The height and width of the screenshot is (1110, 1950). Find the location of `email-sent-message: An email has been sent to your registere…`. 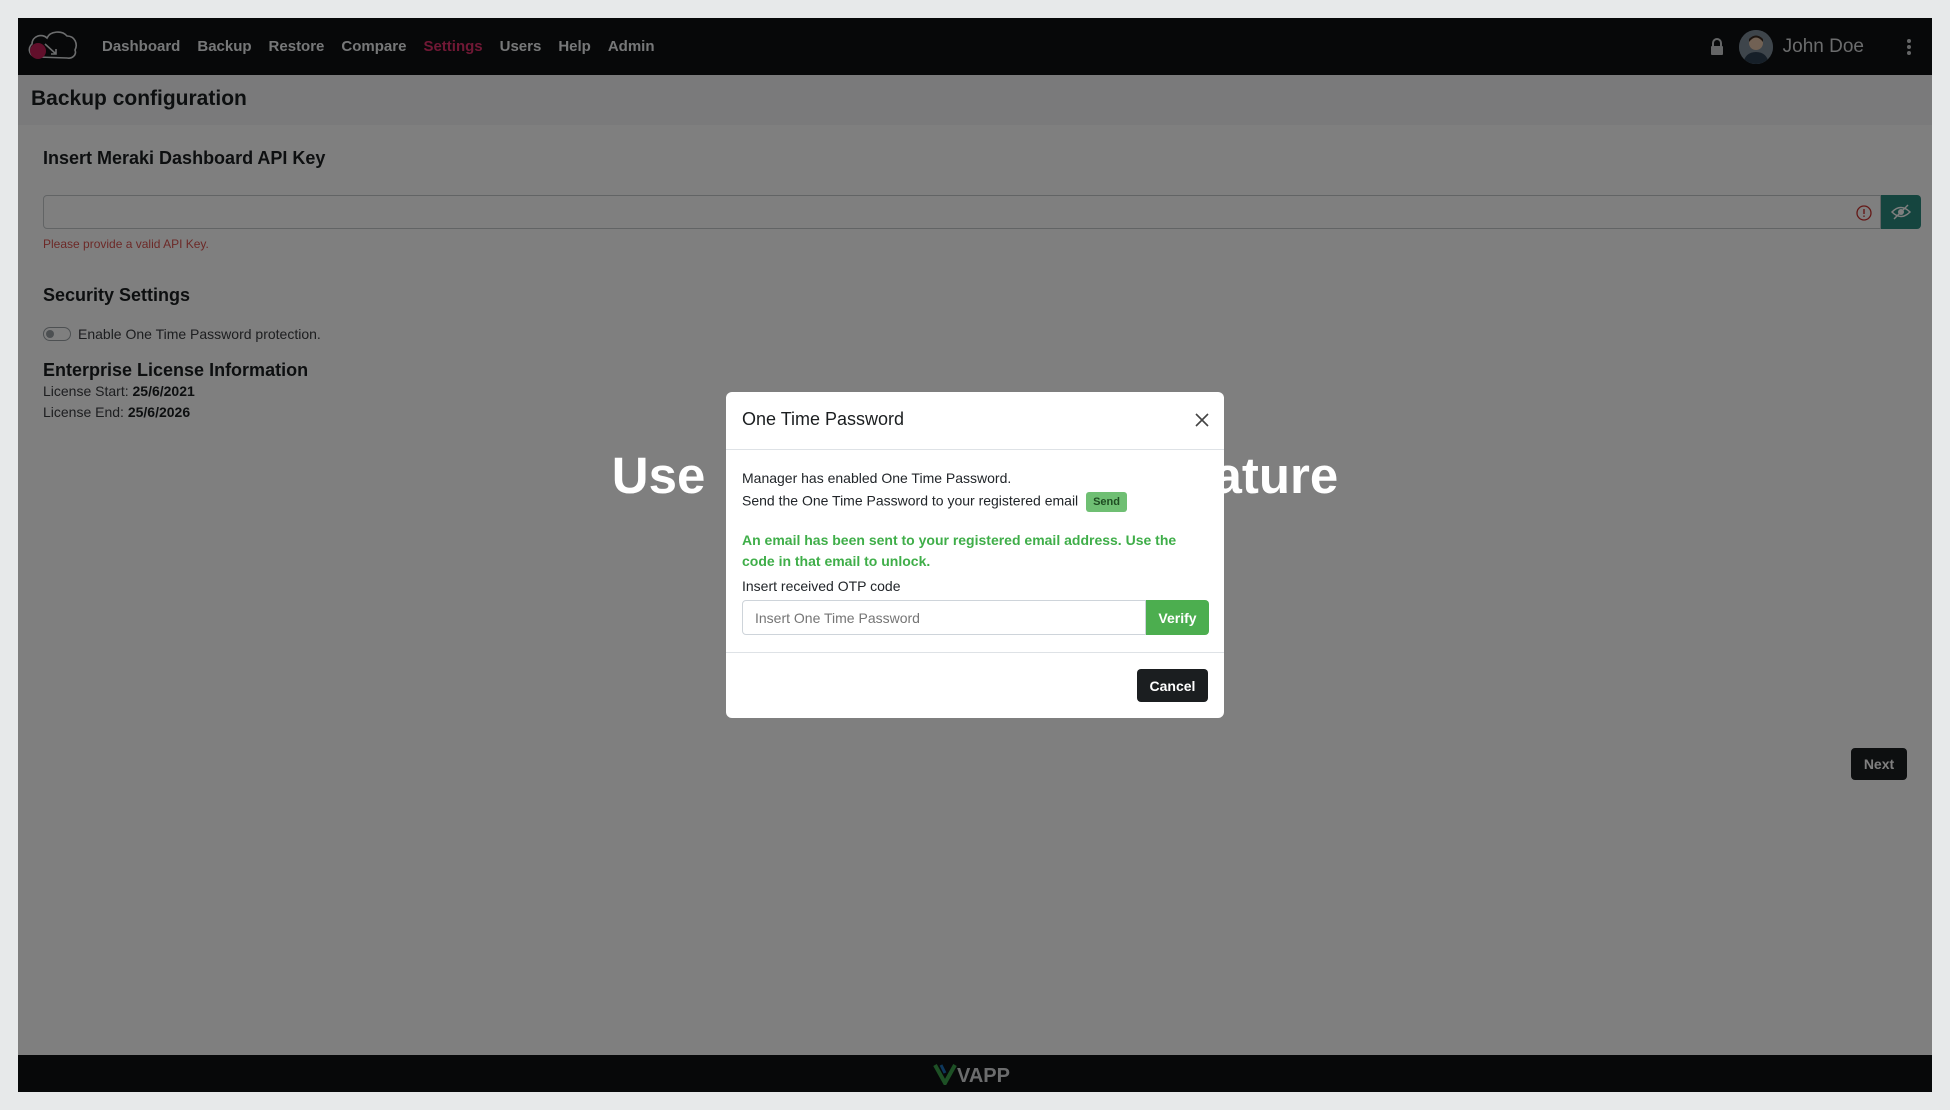

email-sent-message: An email has been sent to your registere… is located at coordinates (959, 550).